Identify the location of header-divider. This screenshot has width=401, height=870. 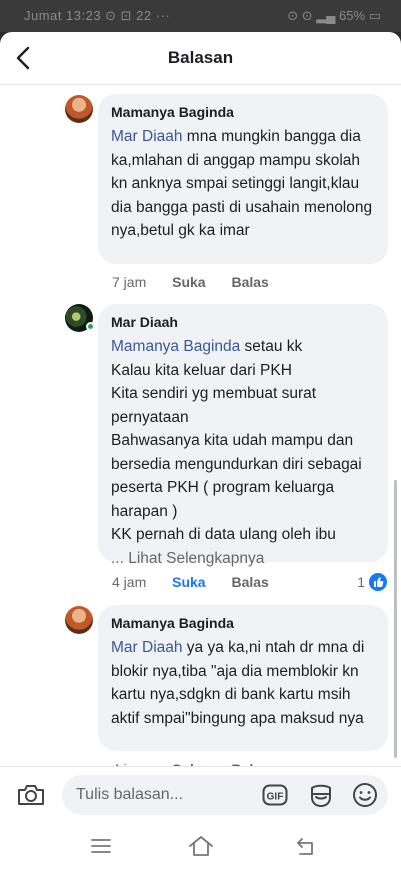
(200, 84).